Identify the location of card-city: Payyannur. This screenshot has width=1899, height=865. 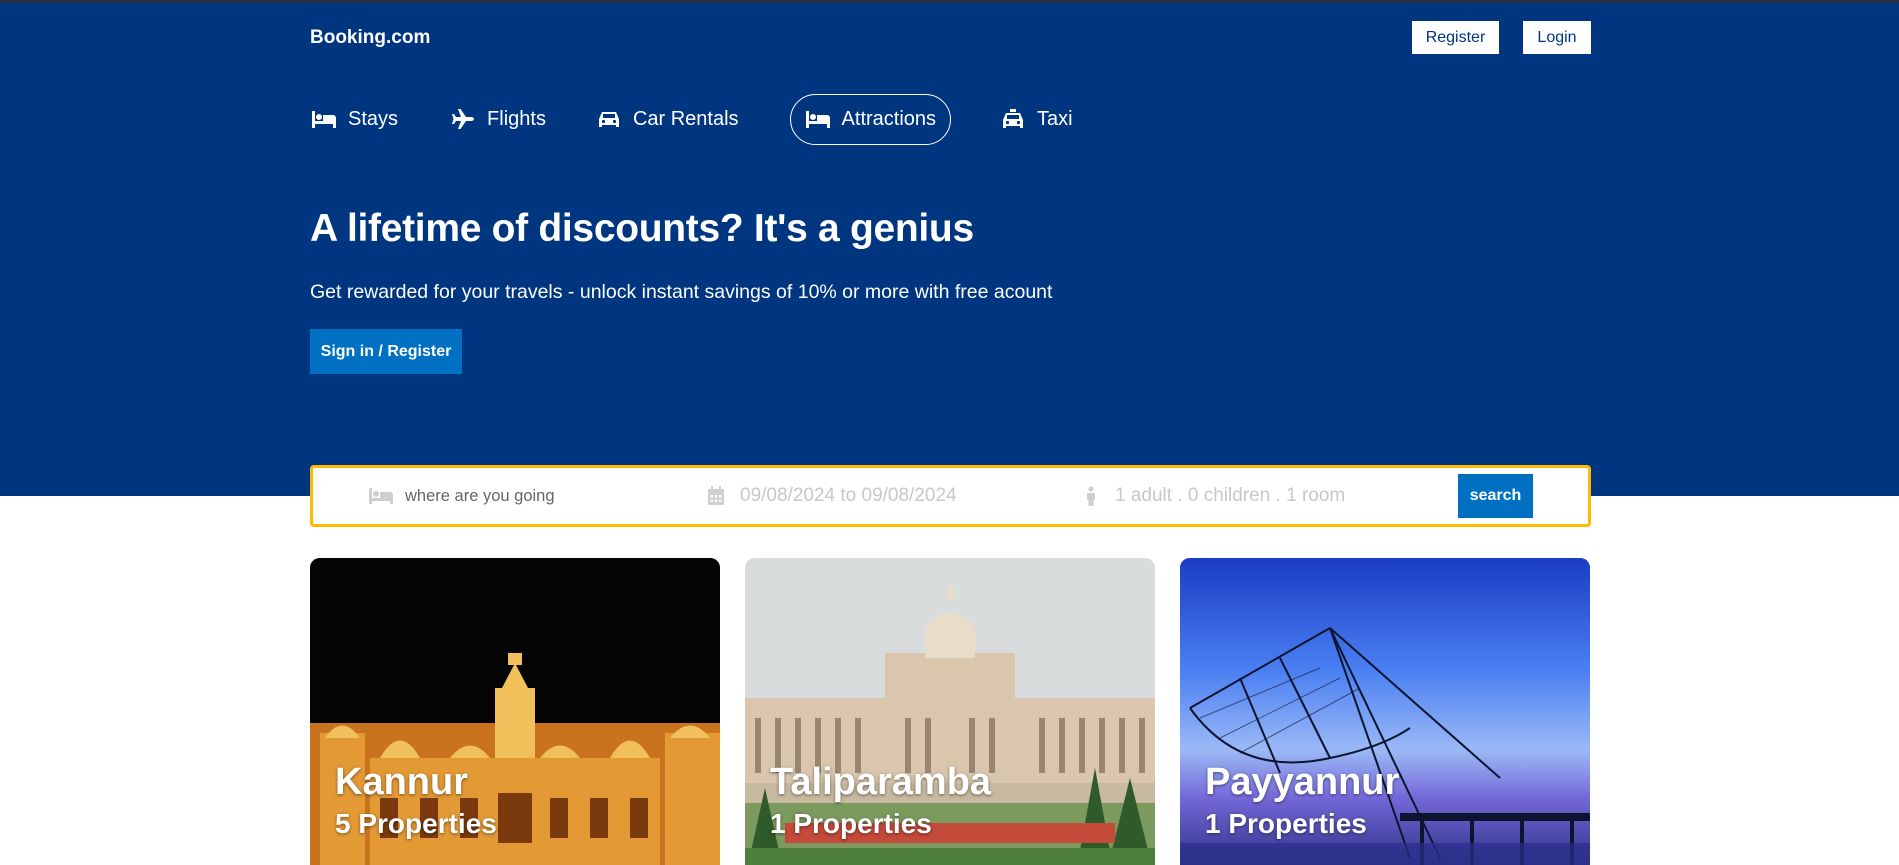
(1302, 782).